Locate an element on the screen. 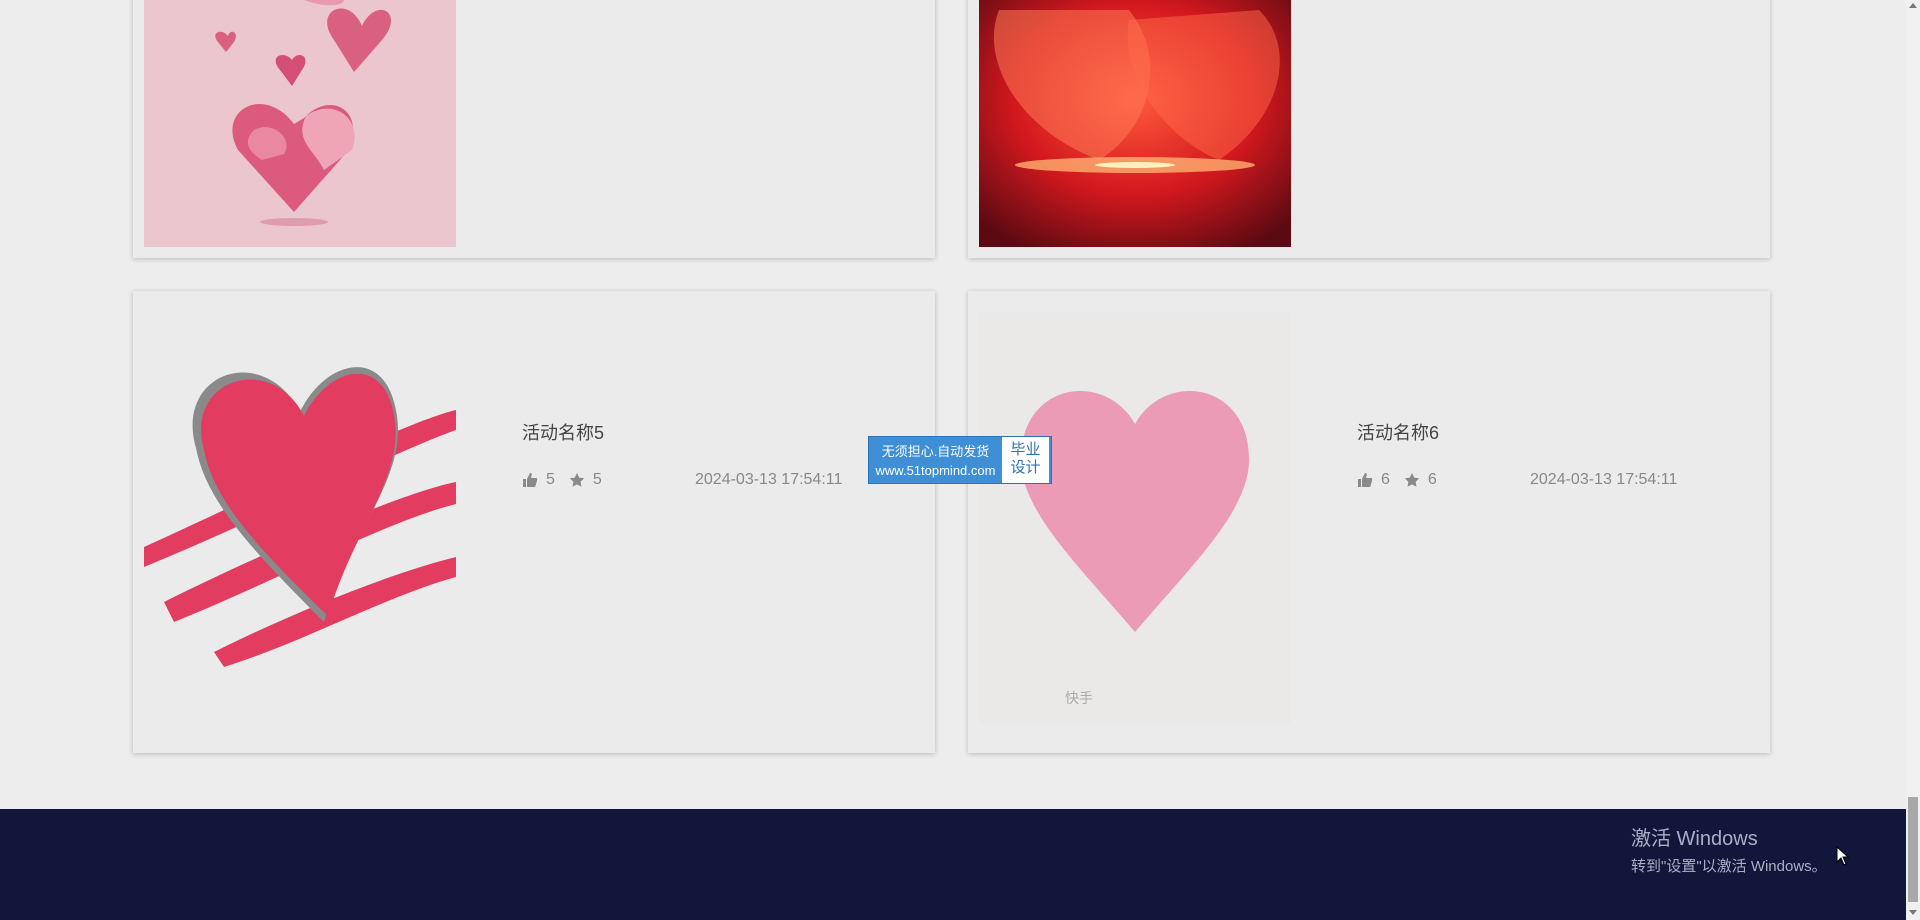 Image resolution: width=1920 pixels, height=920 pixels. ad-side-bottom: 设计 is located at coordinates (1025, 467).